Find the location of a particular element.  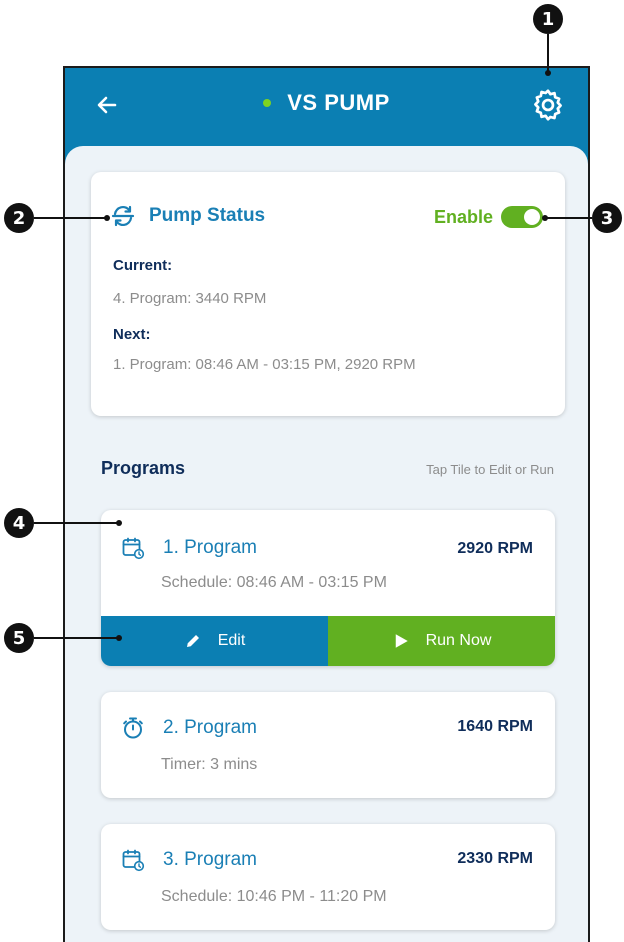

programs-heading: Programs is located at coordinates (143, 468).